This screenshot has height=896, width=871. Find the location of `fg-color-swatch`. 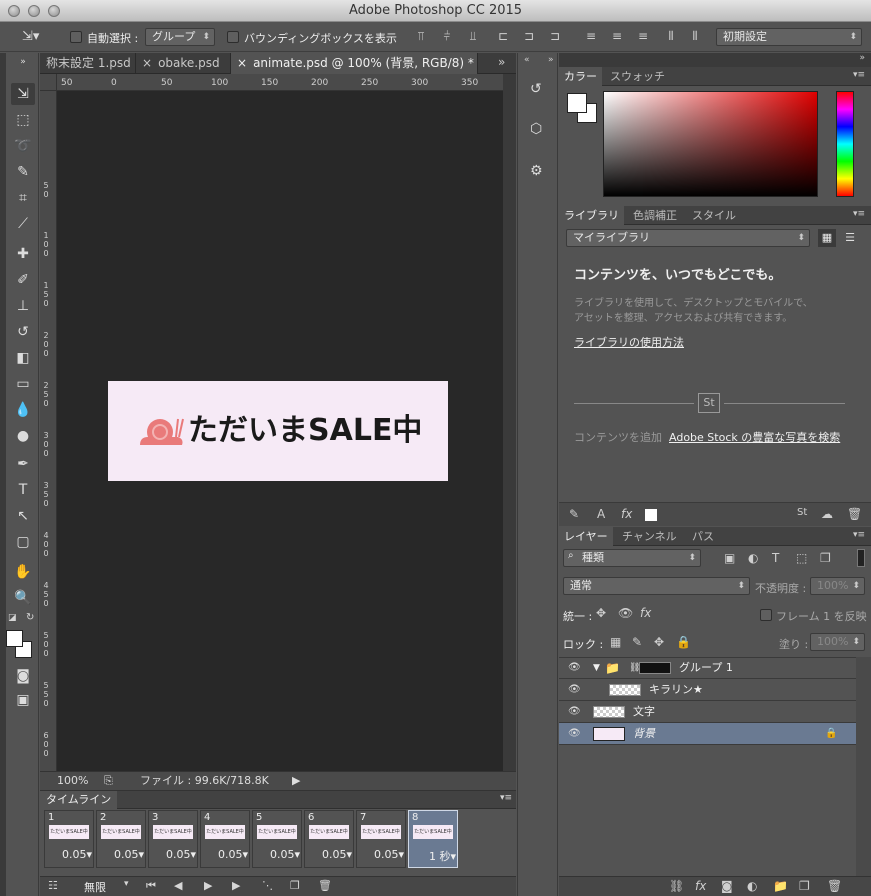

fg-color-swatch is located at coordinates (577, 103).